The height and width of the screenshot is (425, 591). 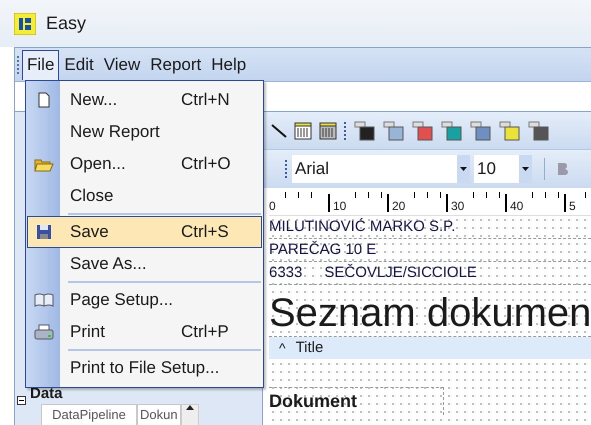 What do you see at coordinates (517, 206) in the screenshot?
I see `ruler-label: 40` at bounding box center [517, 206].